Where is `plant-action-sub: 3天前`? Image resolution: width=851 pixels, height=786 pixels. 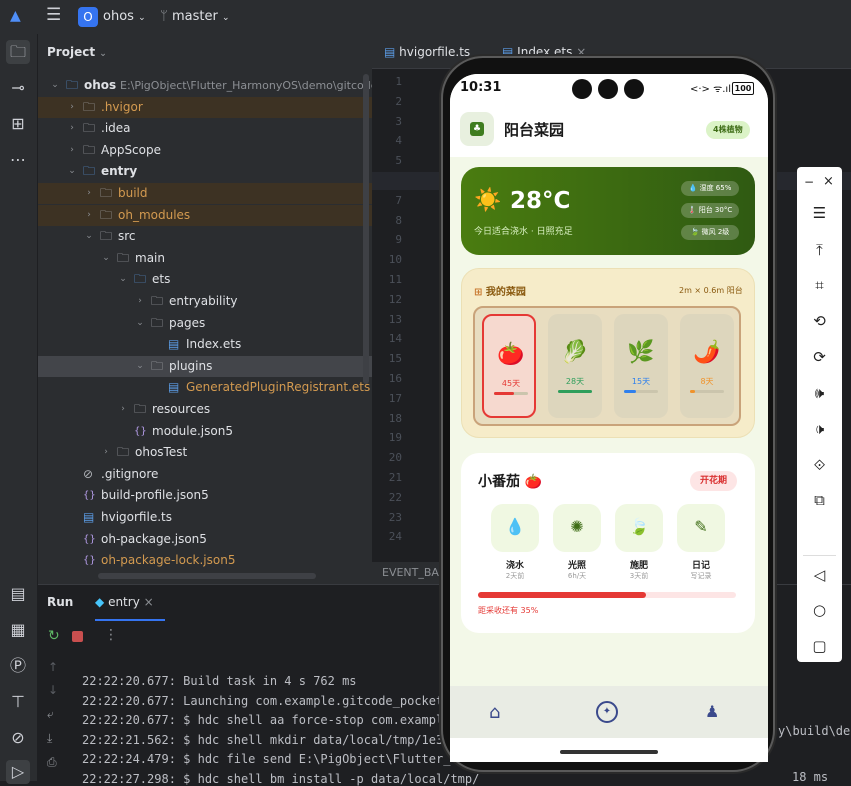 plant-action-sub: 3天前 is located at coordinates (639, 576).